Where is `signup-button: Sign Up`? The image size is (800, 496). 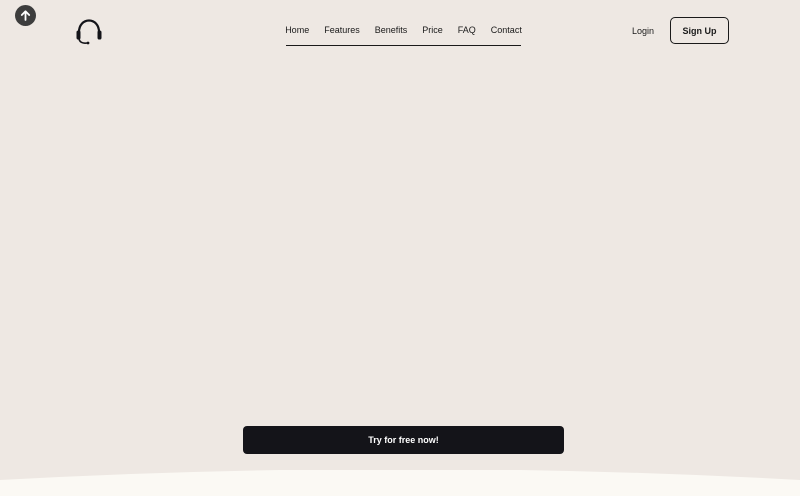
signup-button: Sign Up is located at coordinates (699, 30).